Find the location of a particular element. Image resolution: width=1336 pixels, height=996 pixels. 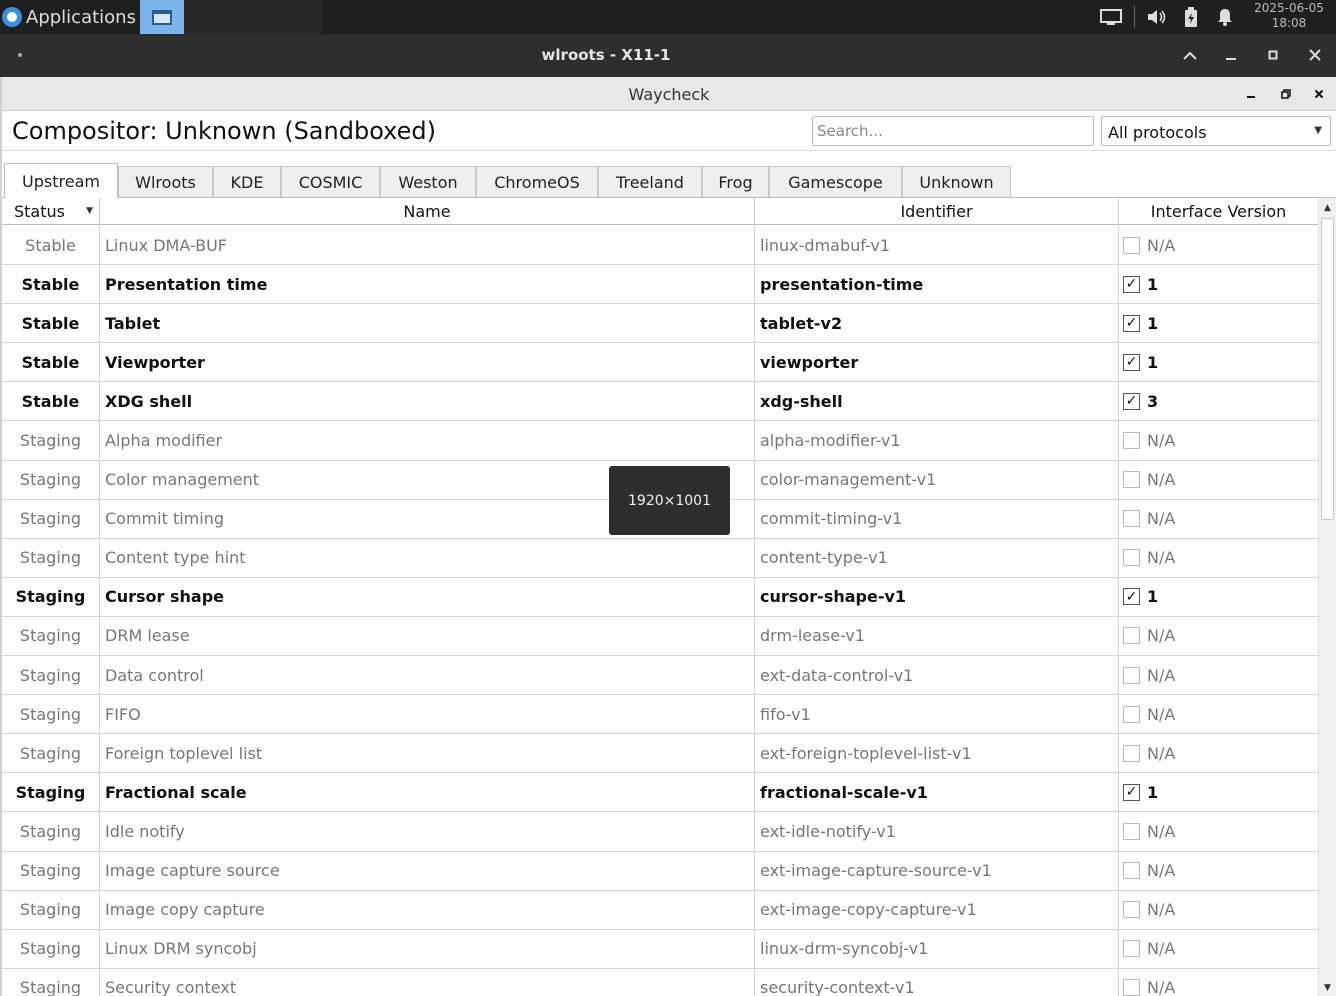

tab-chromeos: ChromeOS is located at coordinates (537, 181).